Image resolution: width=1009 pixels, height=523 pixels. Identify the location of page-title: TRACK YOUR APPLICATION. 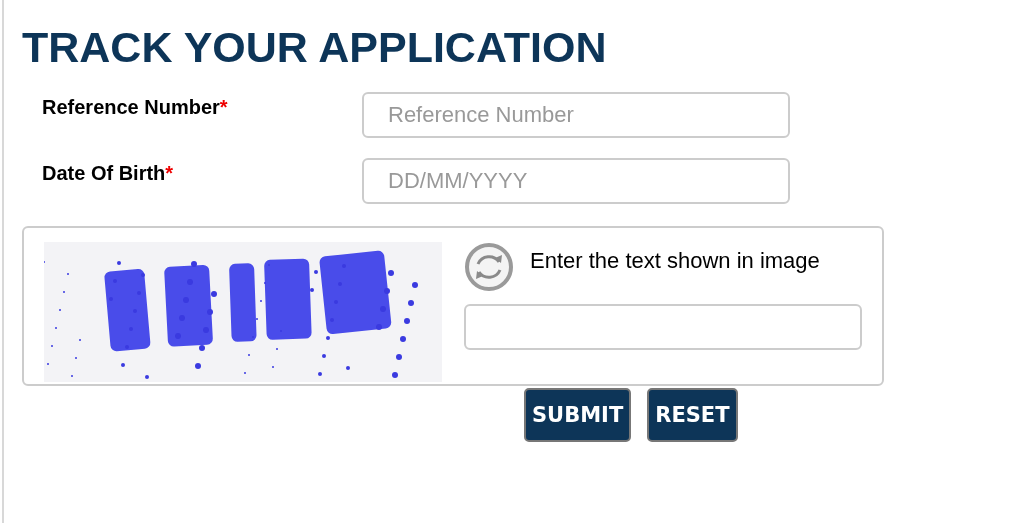
(315, 47).